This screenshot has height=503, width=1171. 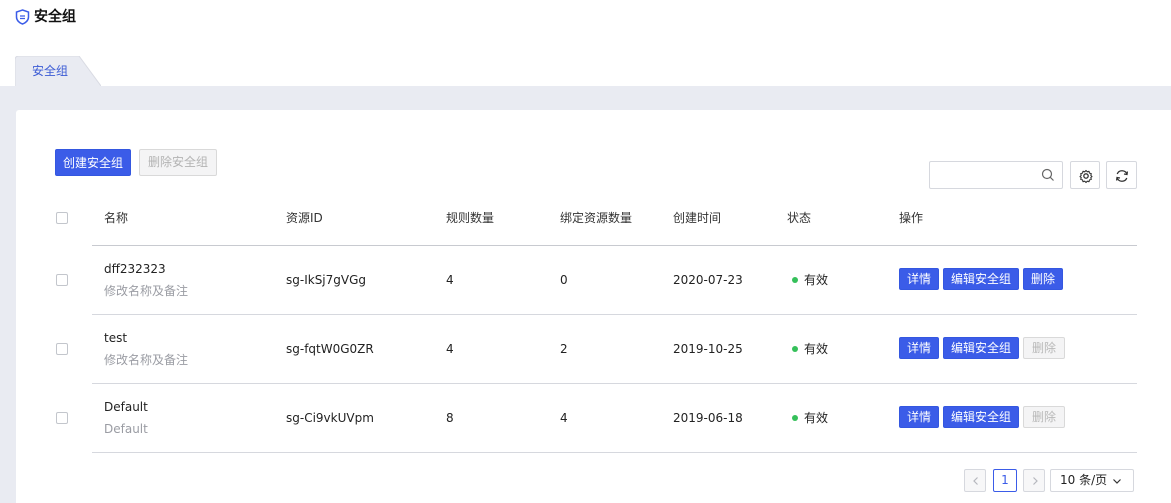 What do you see at coordinates (708, 349) in the screenshot?
I see `row-created-time: 2019-10-25` at bounding box center [708, 349].